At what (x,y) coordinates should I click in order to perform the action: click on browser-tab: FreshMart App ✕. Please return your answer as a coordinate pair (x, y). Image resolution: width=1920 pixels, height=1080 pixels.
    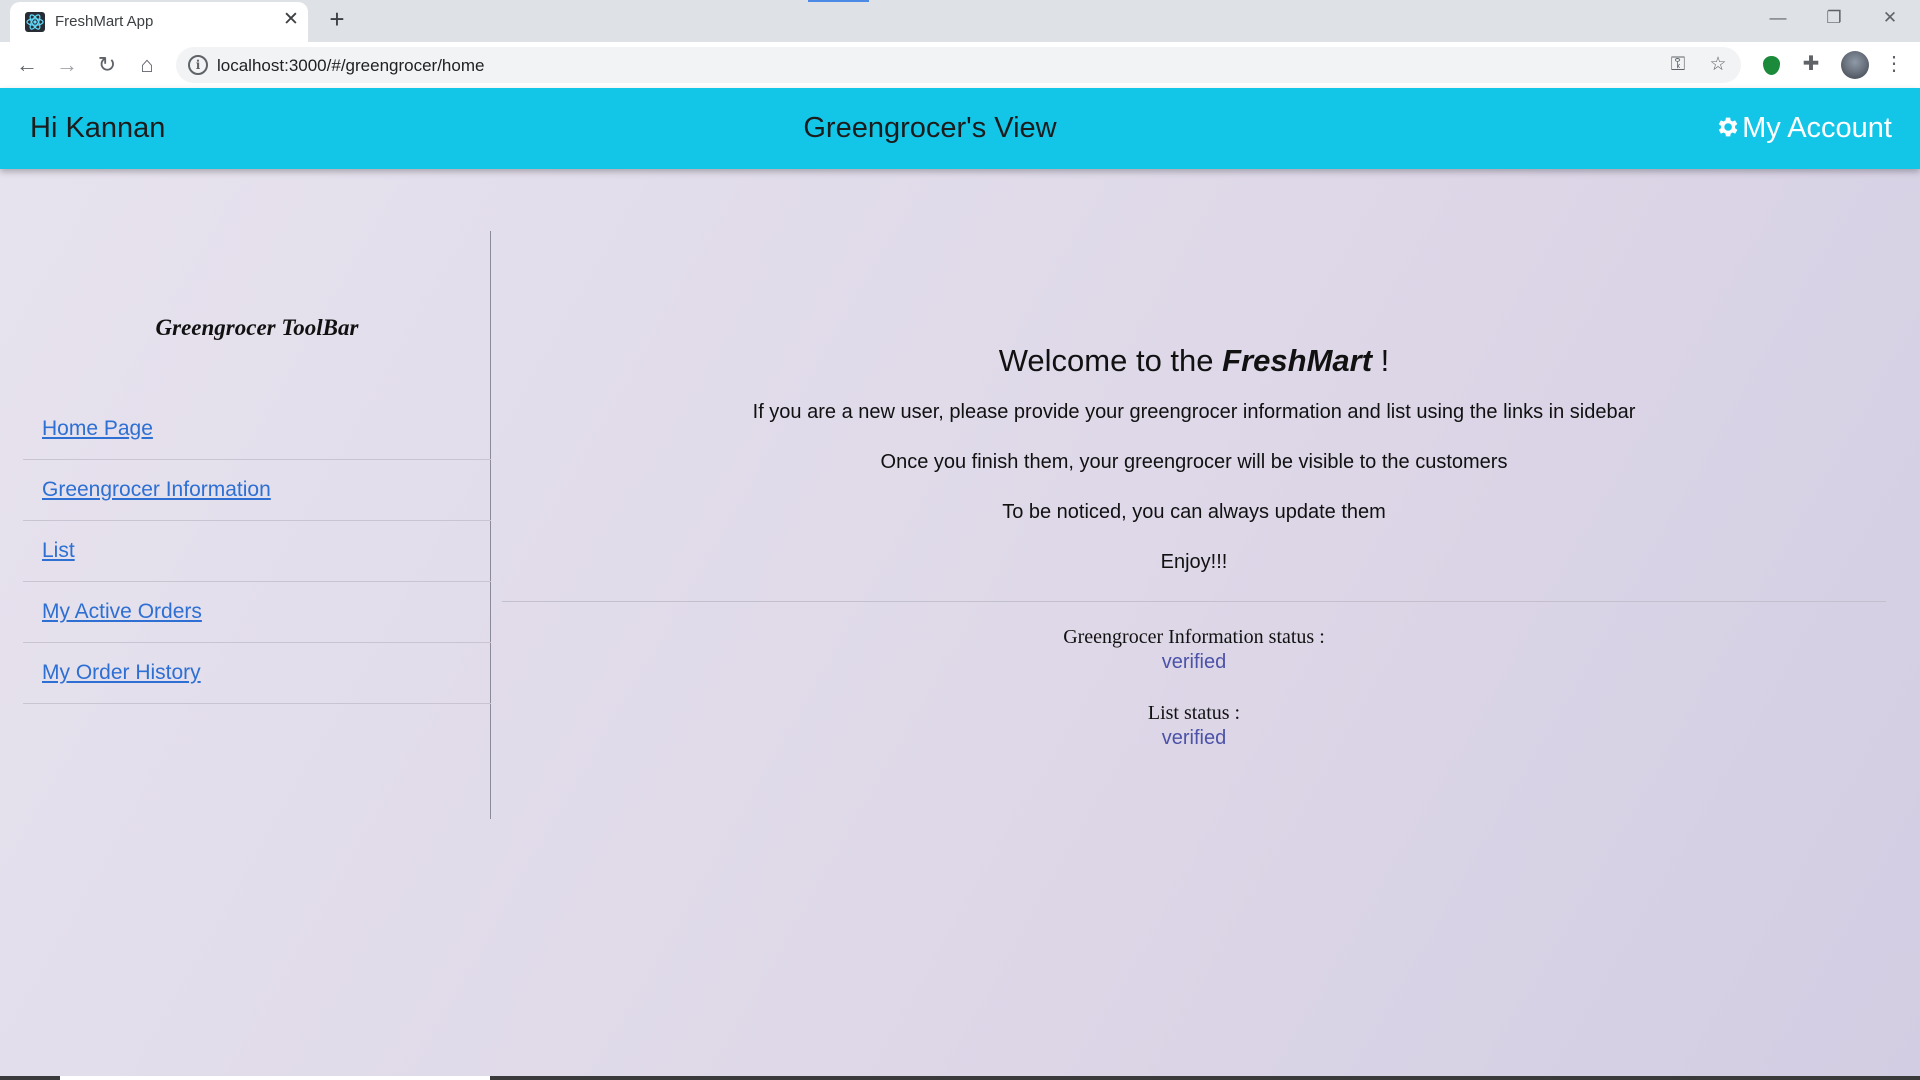
    Looking at the image, I should click on (159, 22).